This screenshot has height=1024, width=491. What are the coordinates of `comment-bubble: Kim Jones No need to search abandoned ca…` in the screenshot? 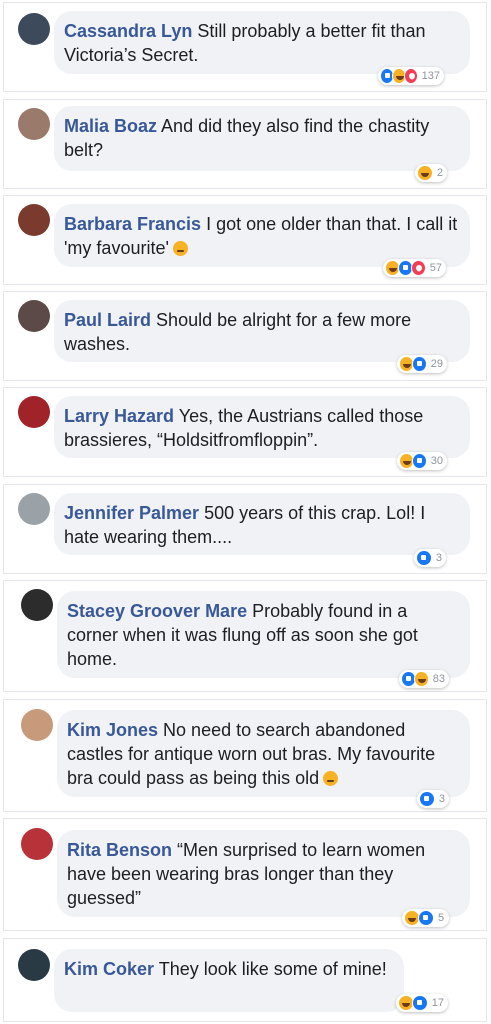 It's located at (263, 753).